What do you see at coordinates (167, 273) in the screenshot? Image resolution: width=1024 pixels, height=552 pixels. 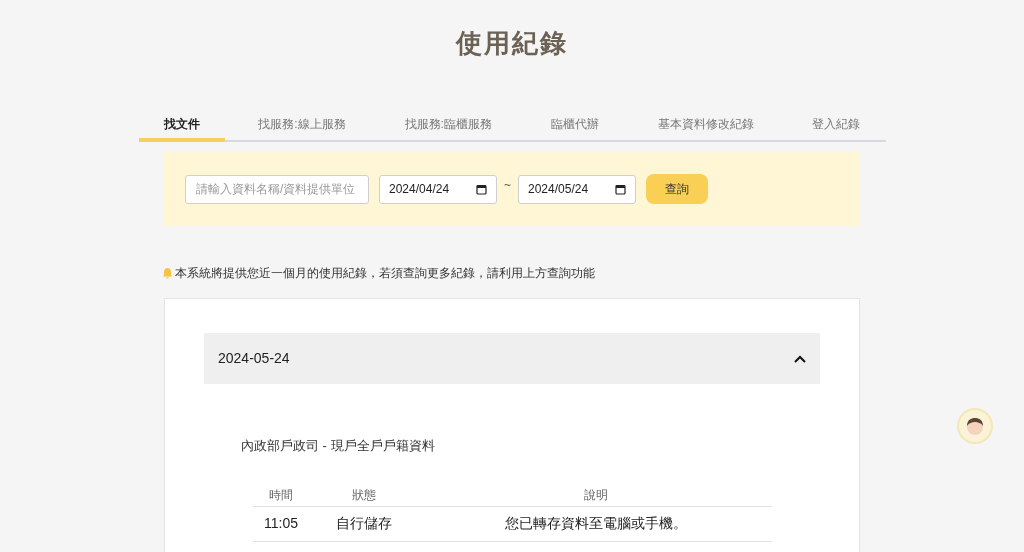 I see `bell-icon` at bounding box center [167, 273].